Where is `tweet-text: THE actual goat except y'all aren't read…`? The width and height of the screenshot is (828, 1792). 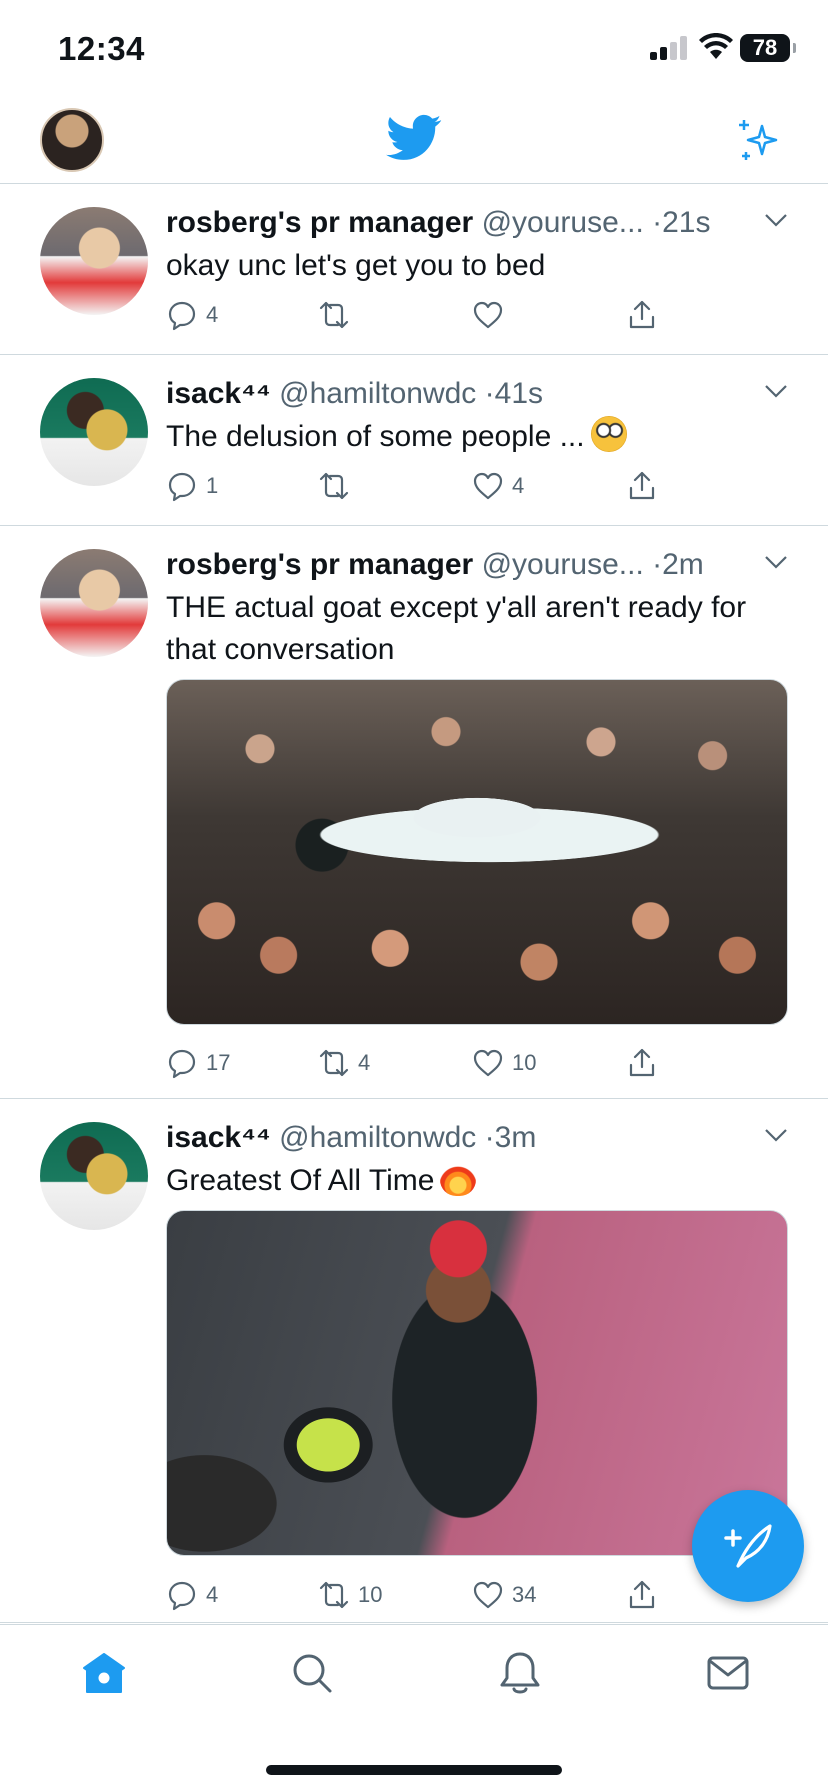
tweet-text: THE actual goat except y'all aren't read… is located at coordinates (456, 628).